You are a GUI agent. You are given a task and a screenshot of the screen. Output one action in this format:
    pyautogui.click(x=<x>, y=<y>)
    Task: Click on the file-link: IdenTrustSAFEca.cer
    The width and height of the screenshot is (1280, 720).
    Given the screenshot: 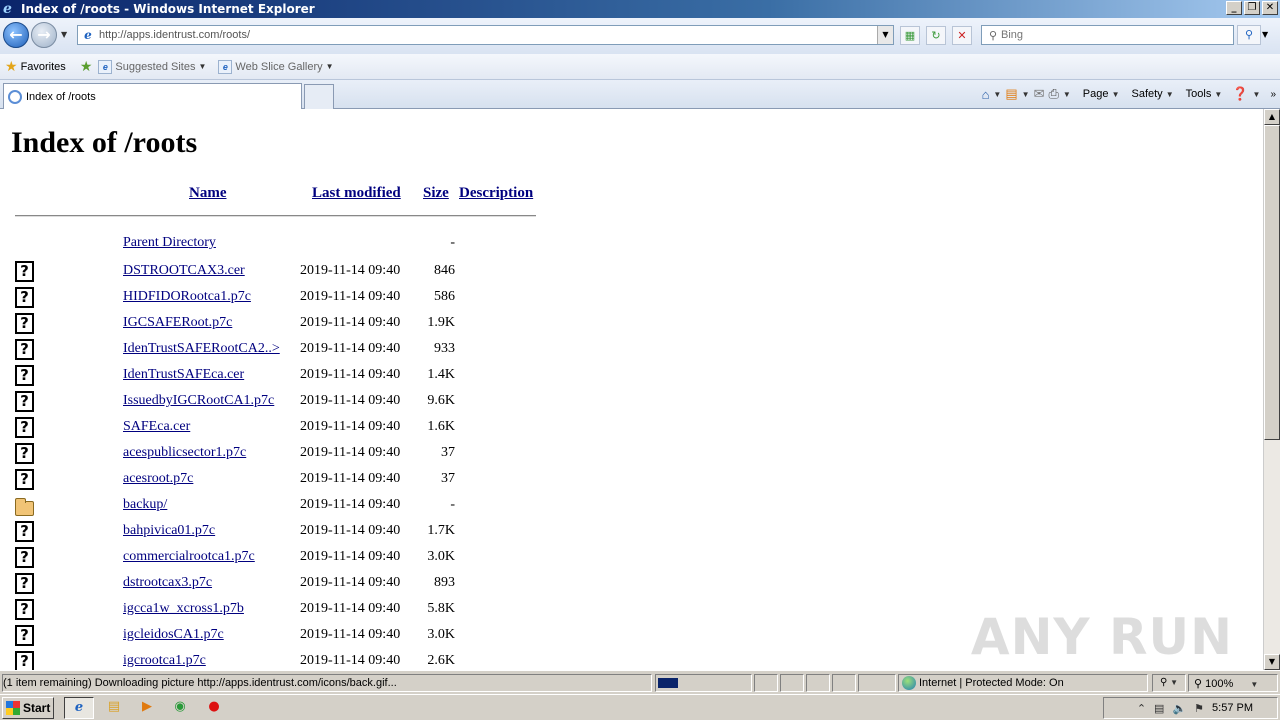 What is the action you would take?
    pyautogui.click(x=183, y=375)
    